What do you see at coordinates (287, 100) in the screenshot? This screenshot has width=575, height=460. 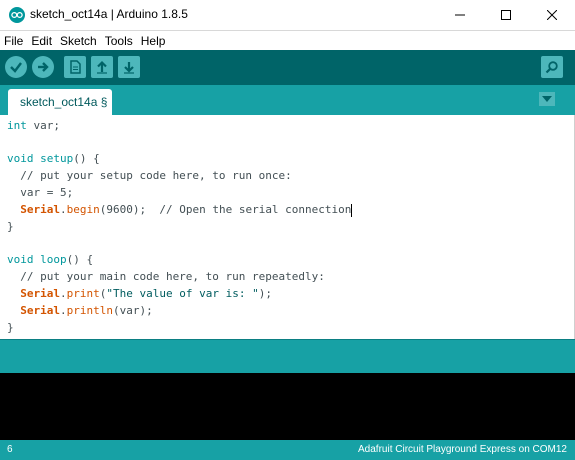 I see `tab-strip: sketch_oct14a §` at bounding box center [287, 100].